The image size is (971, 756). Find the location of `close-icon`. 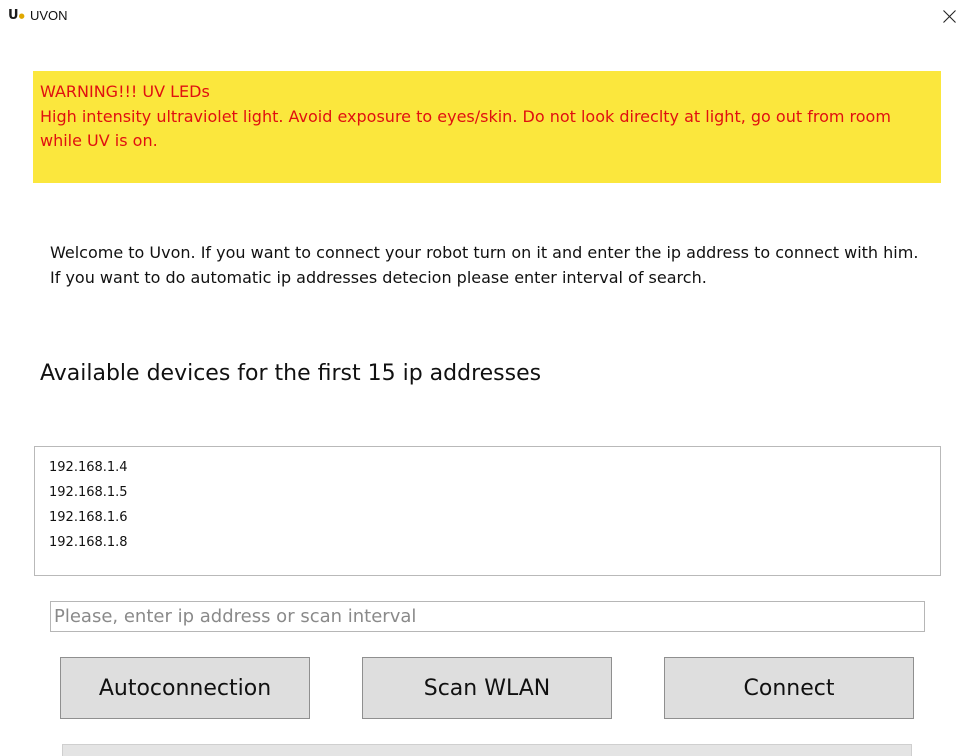

close-icon is located at coordinates (949, 16).